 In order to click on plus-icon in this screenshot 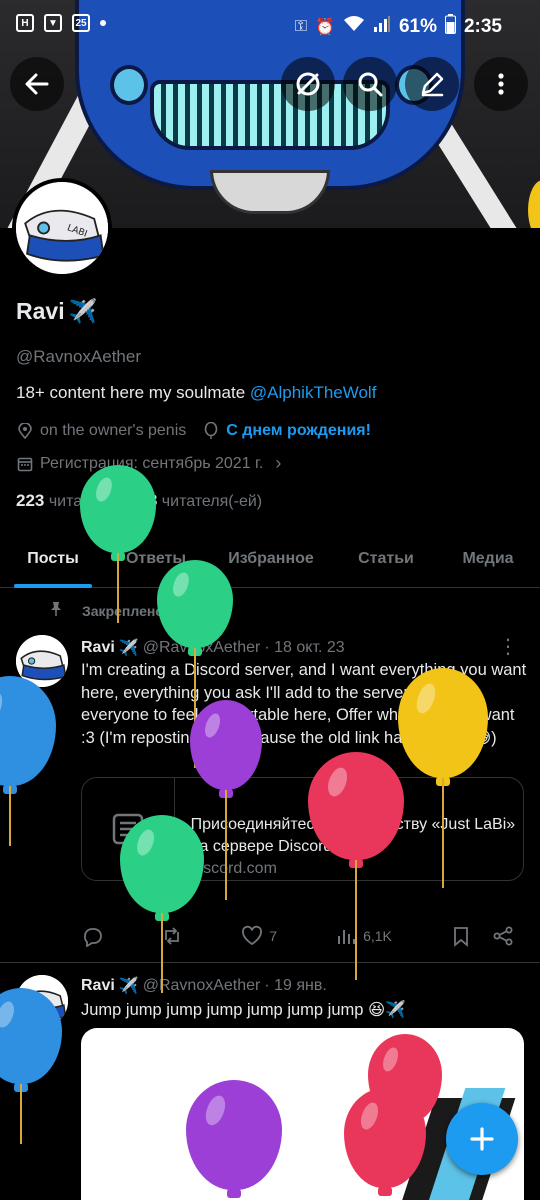, I will do `click(482, 1139)`.